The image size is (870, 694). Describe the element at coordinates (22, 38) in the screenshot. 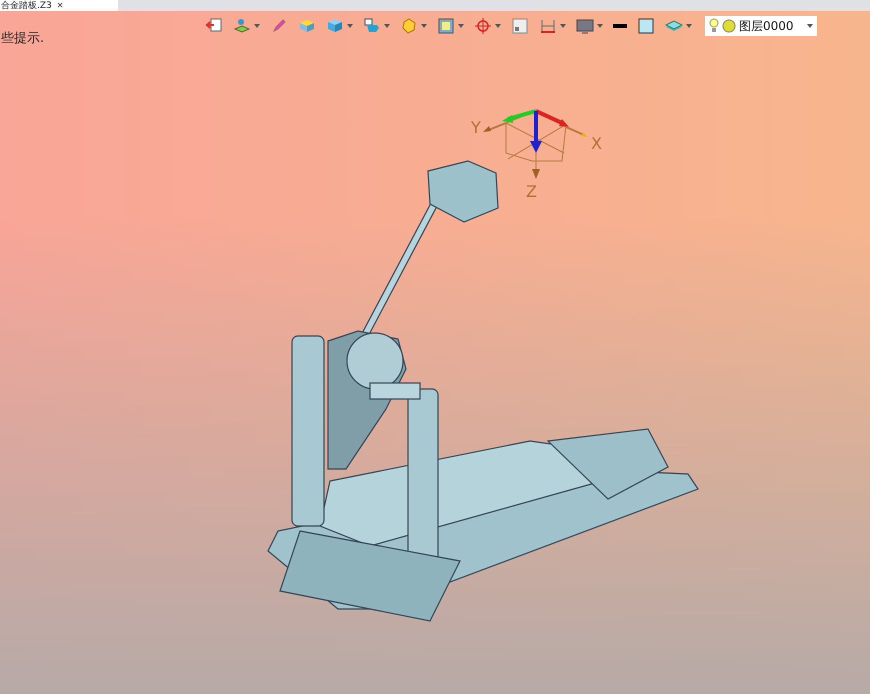

I see `hint-text: 些提示.` at that location.